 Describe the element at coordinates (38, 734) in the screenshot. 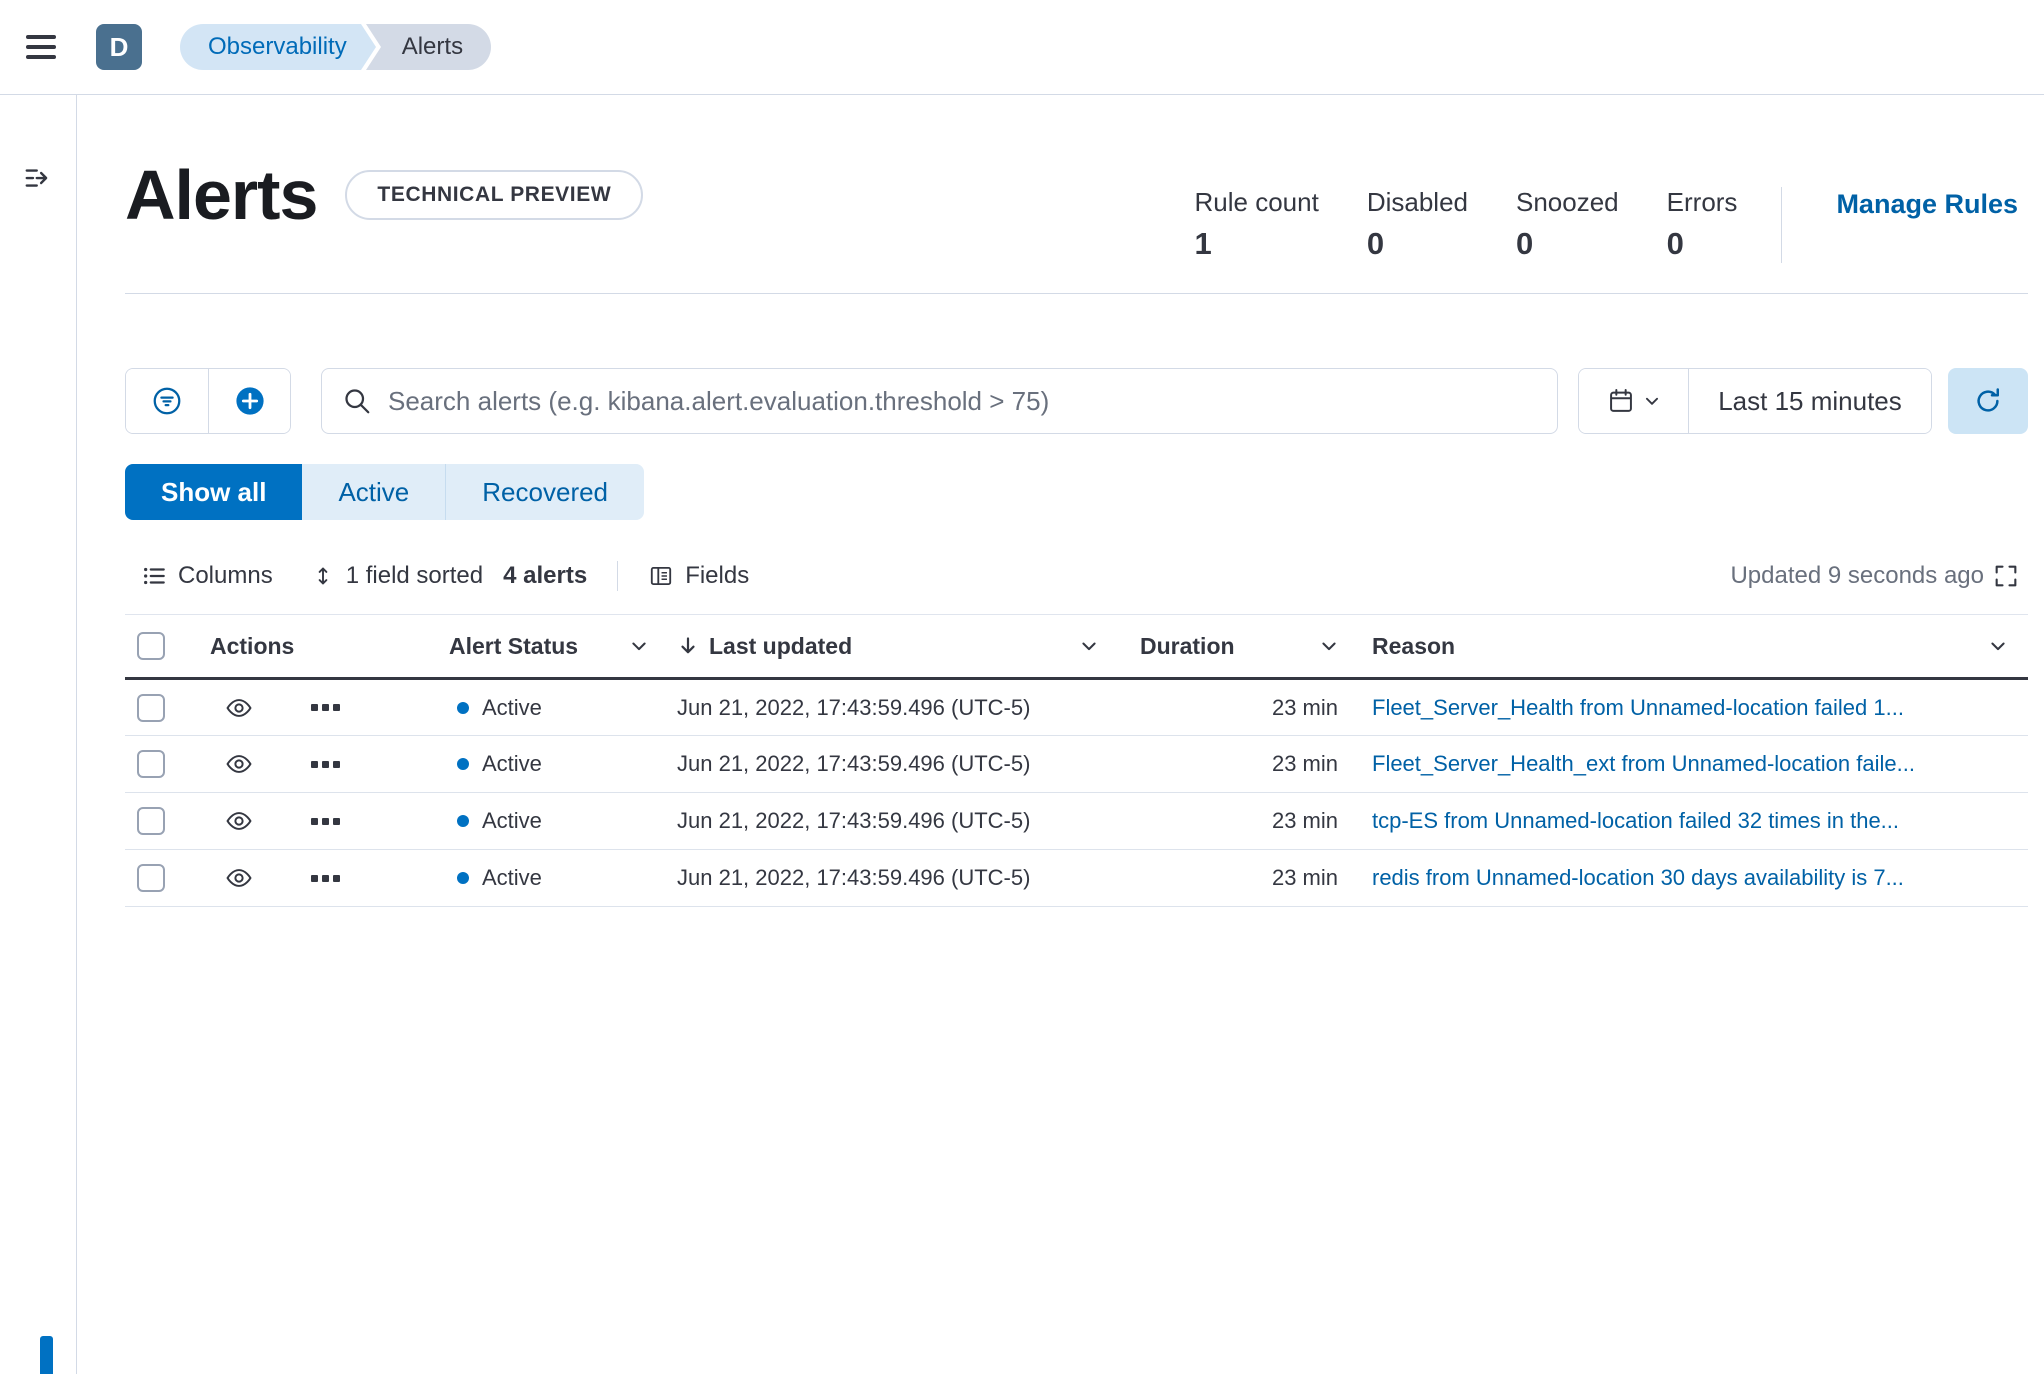

I see `collapsed-sidebar` at that location.